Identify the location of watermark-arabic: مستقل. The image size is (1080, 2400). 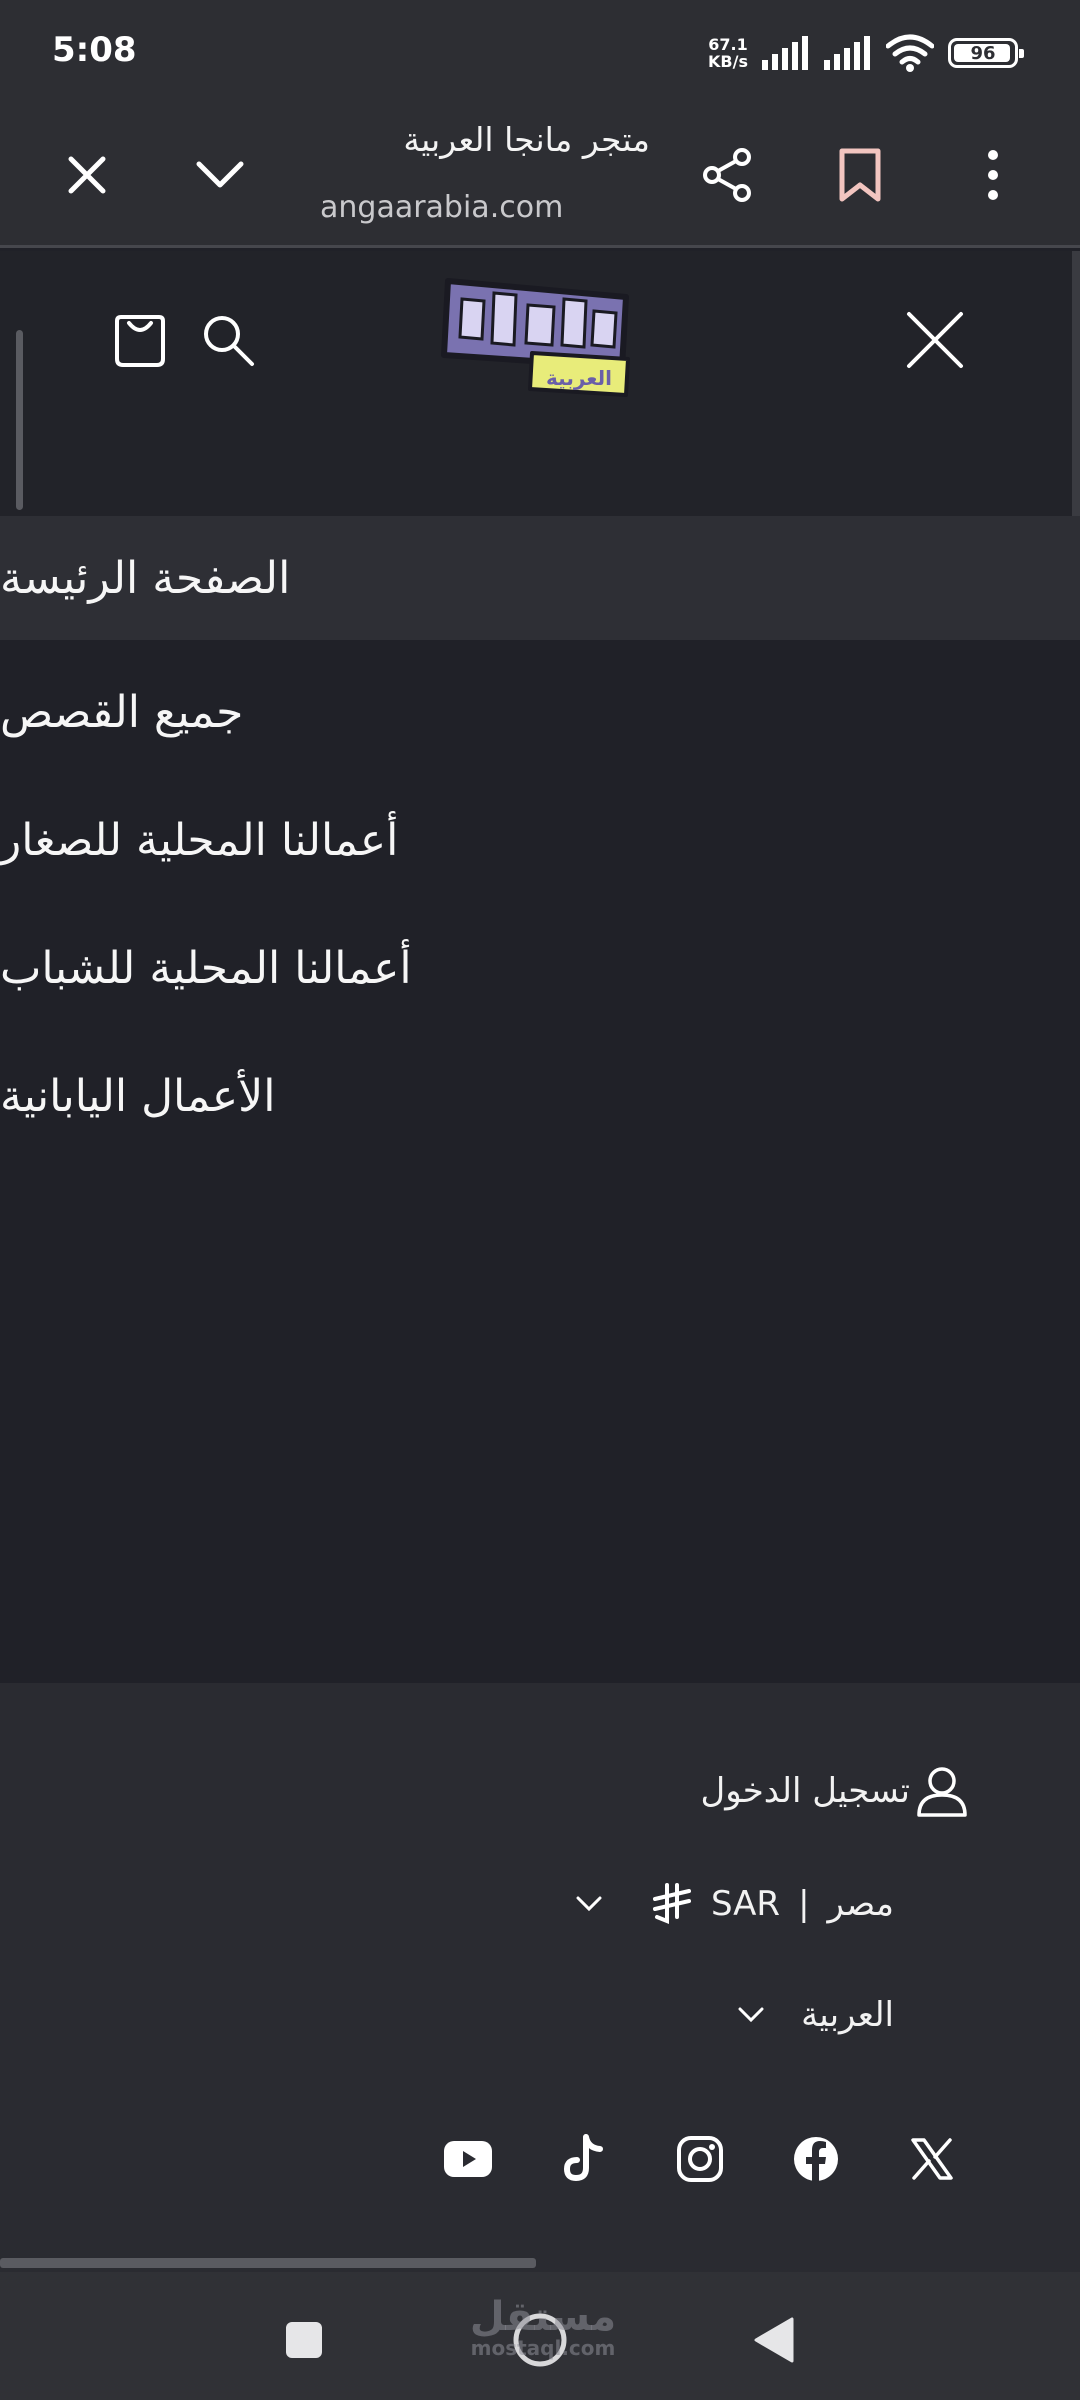
(543, 2317).